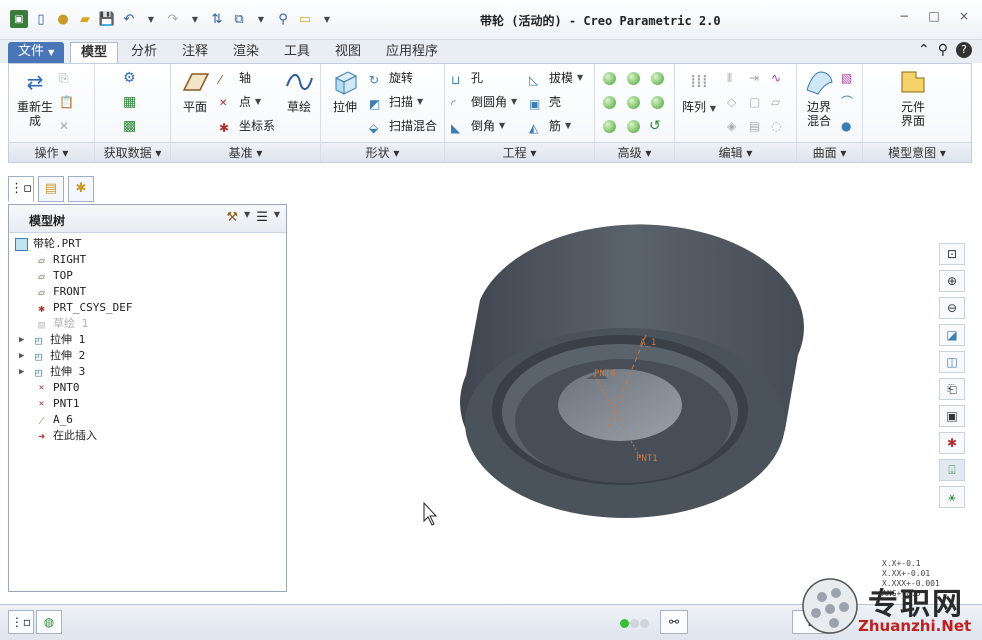 The height and width of the screenshot is (640, 982). What do you see at coordinates (478, 126) in the screenshot?
I see `chamfer-button: ◣ 倒角 ▼` at bounding box center [478, 126].